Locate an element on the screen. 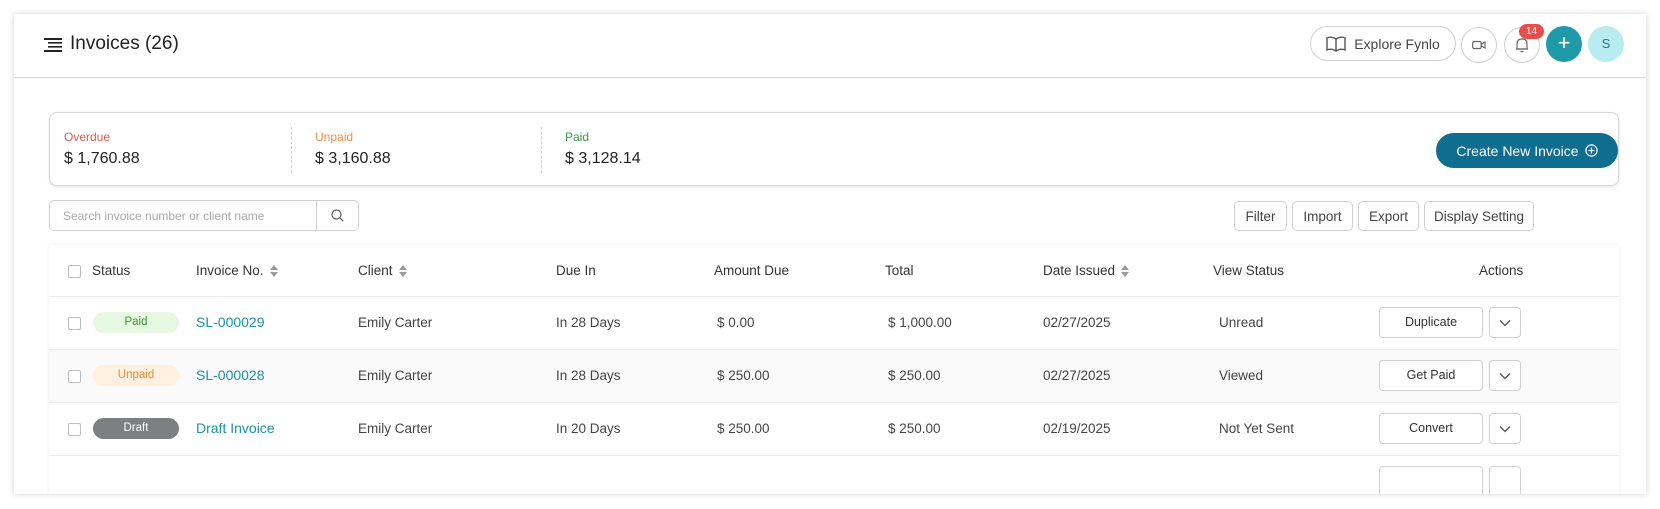 The image size is (1660, 509). header-due-in-label: Due In is located at coordinates (576, 270).